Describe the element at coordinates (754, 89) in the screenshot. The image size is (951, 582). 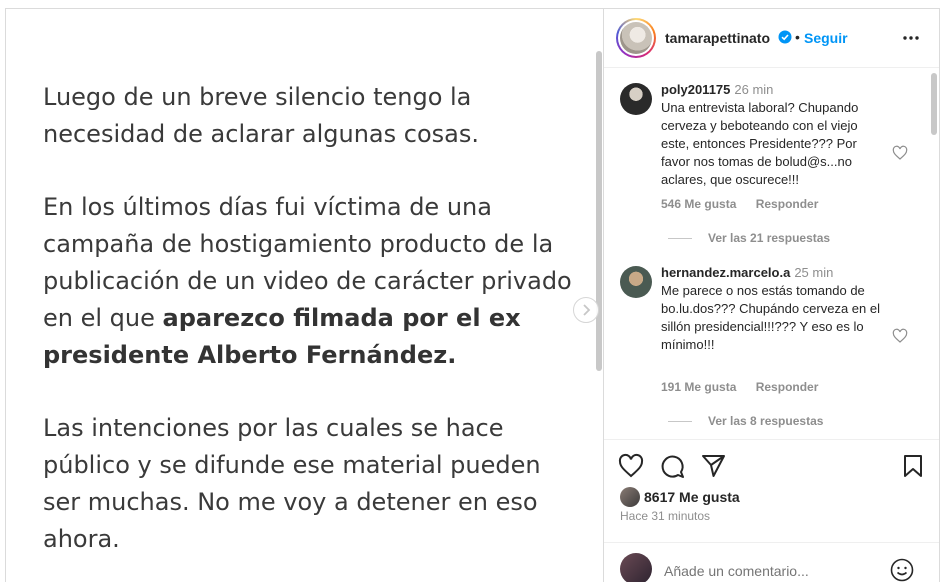
I see `comment-time: 26 min` at that location.